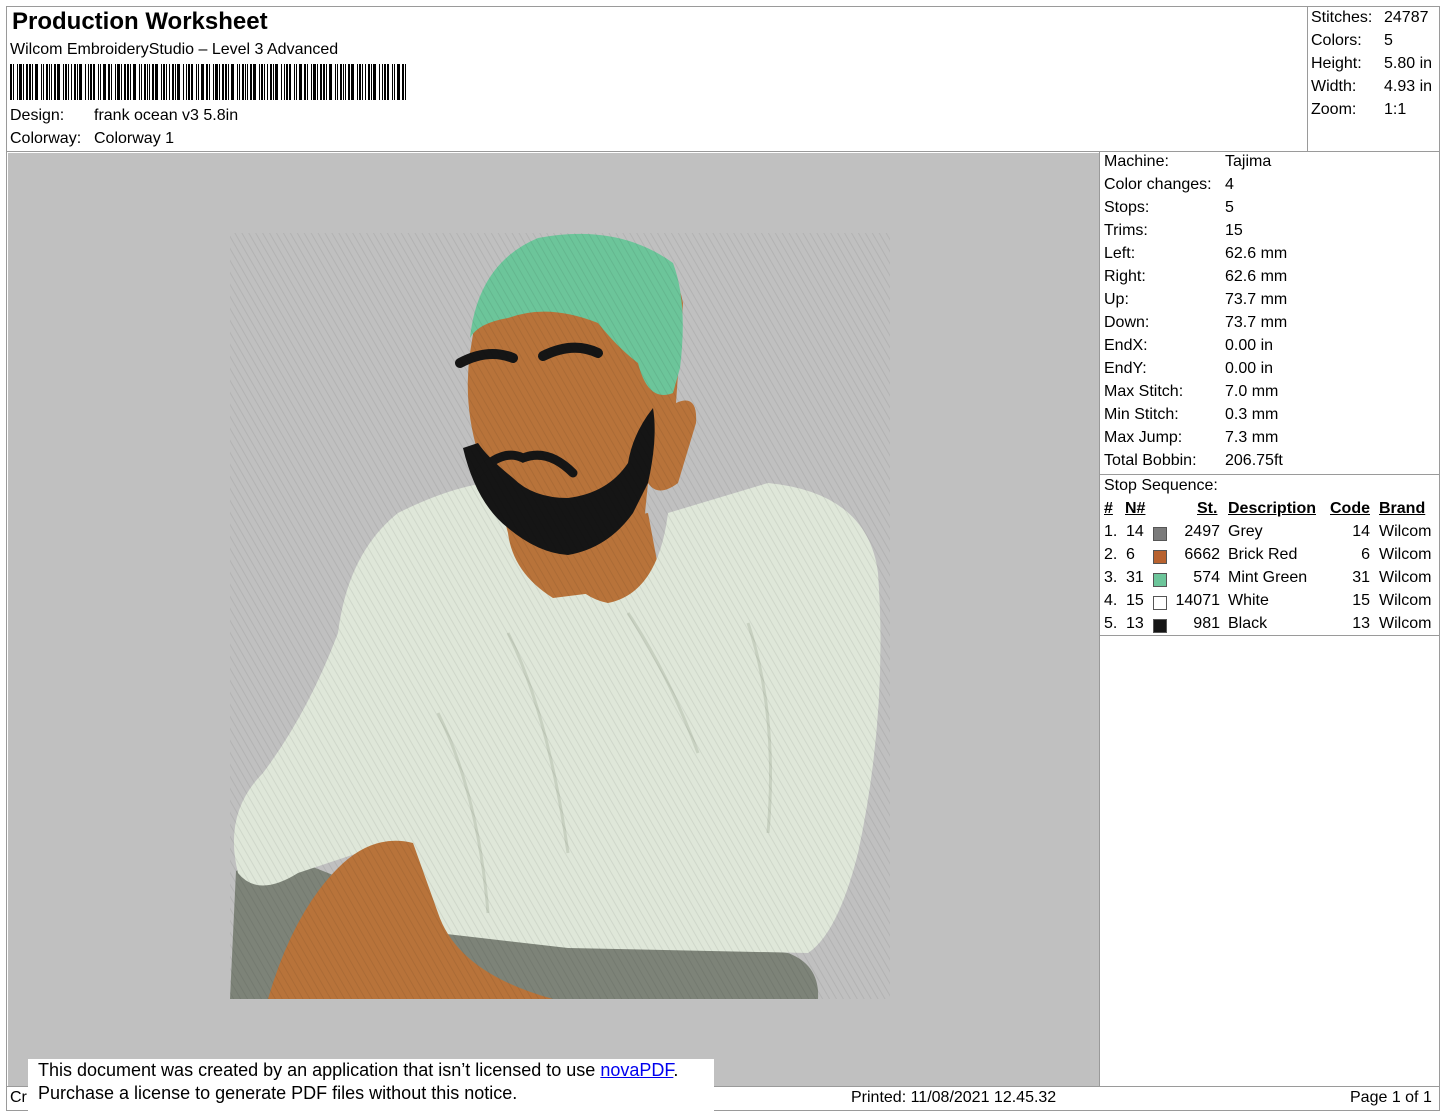 The image size is (1445, 1117). Describe the element at coordinates (1206, 577) in the screenshot. I see `cell-stitches: 574` at that location.